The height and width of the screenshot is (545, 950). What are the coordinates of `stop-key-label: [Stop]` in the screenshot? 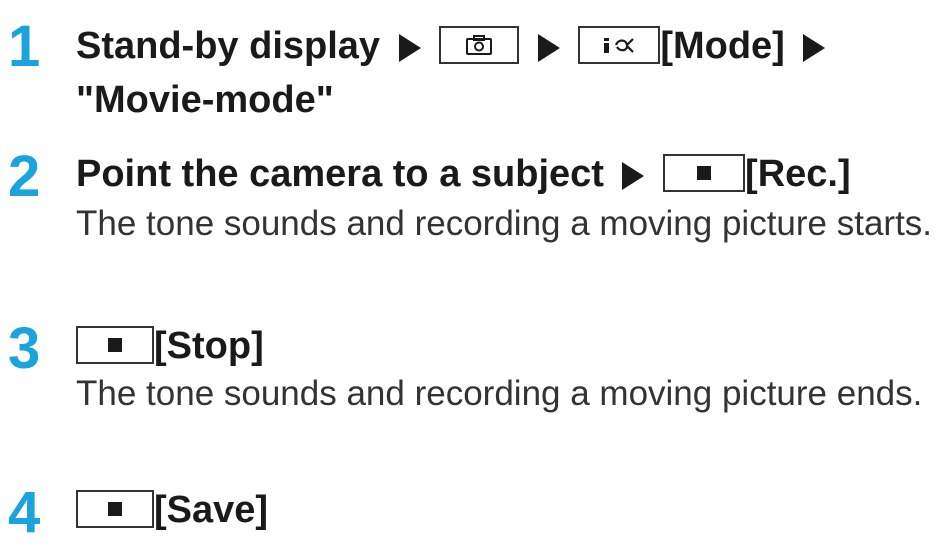 It's located at (209, 346).